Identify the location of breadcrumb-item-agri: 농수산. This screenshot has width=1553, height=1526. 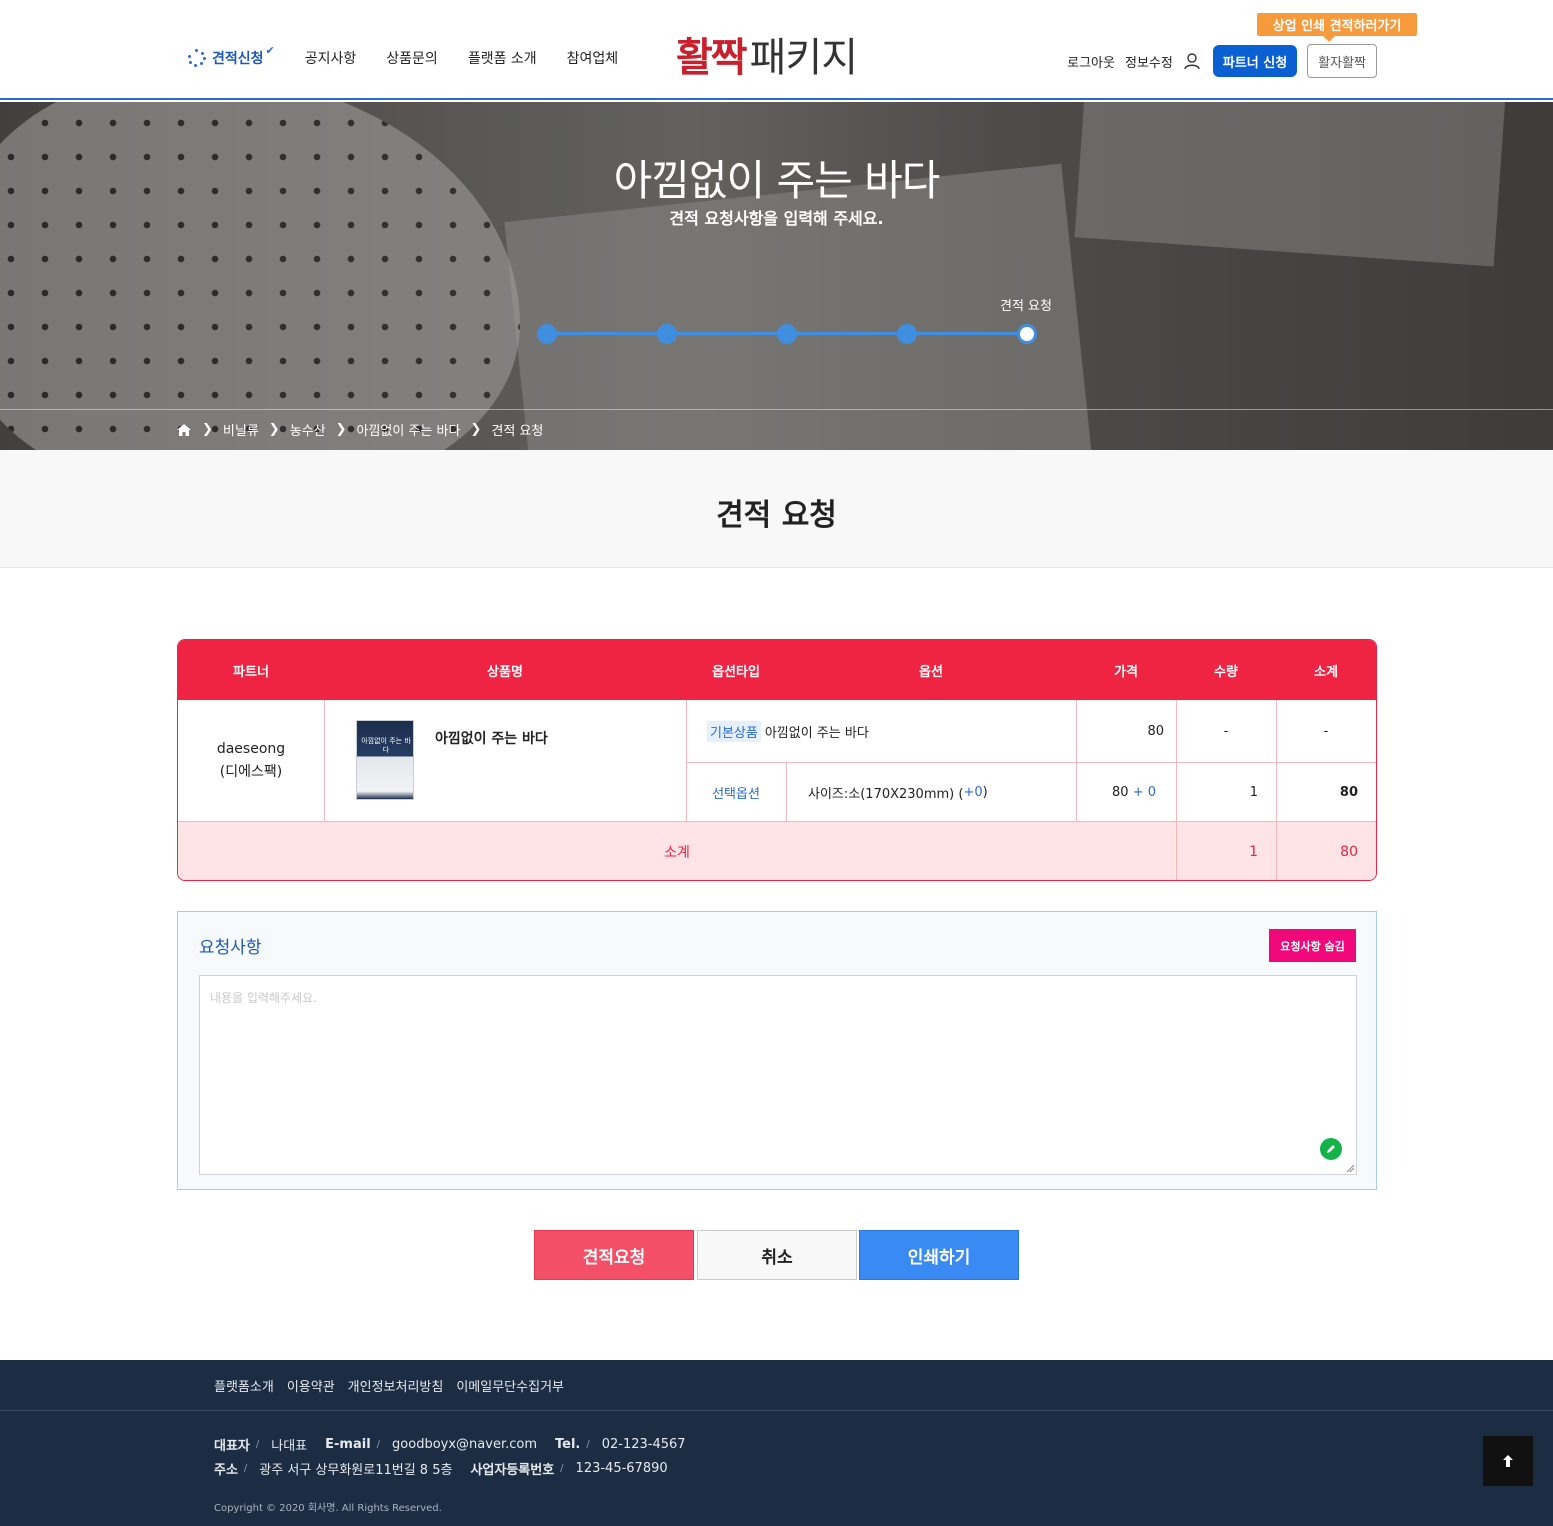
(308, 429).